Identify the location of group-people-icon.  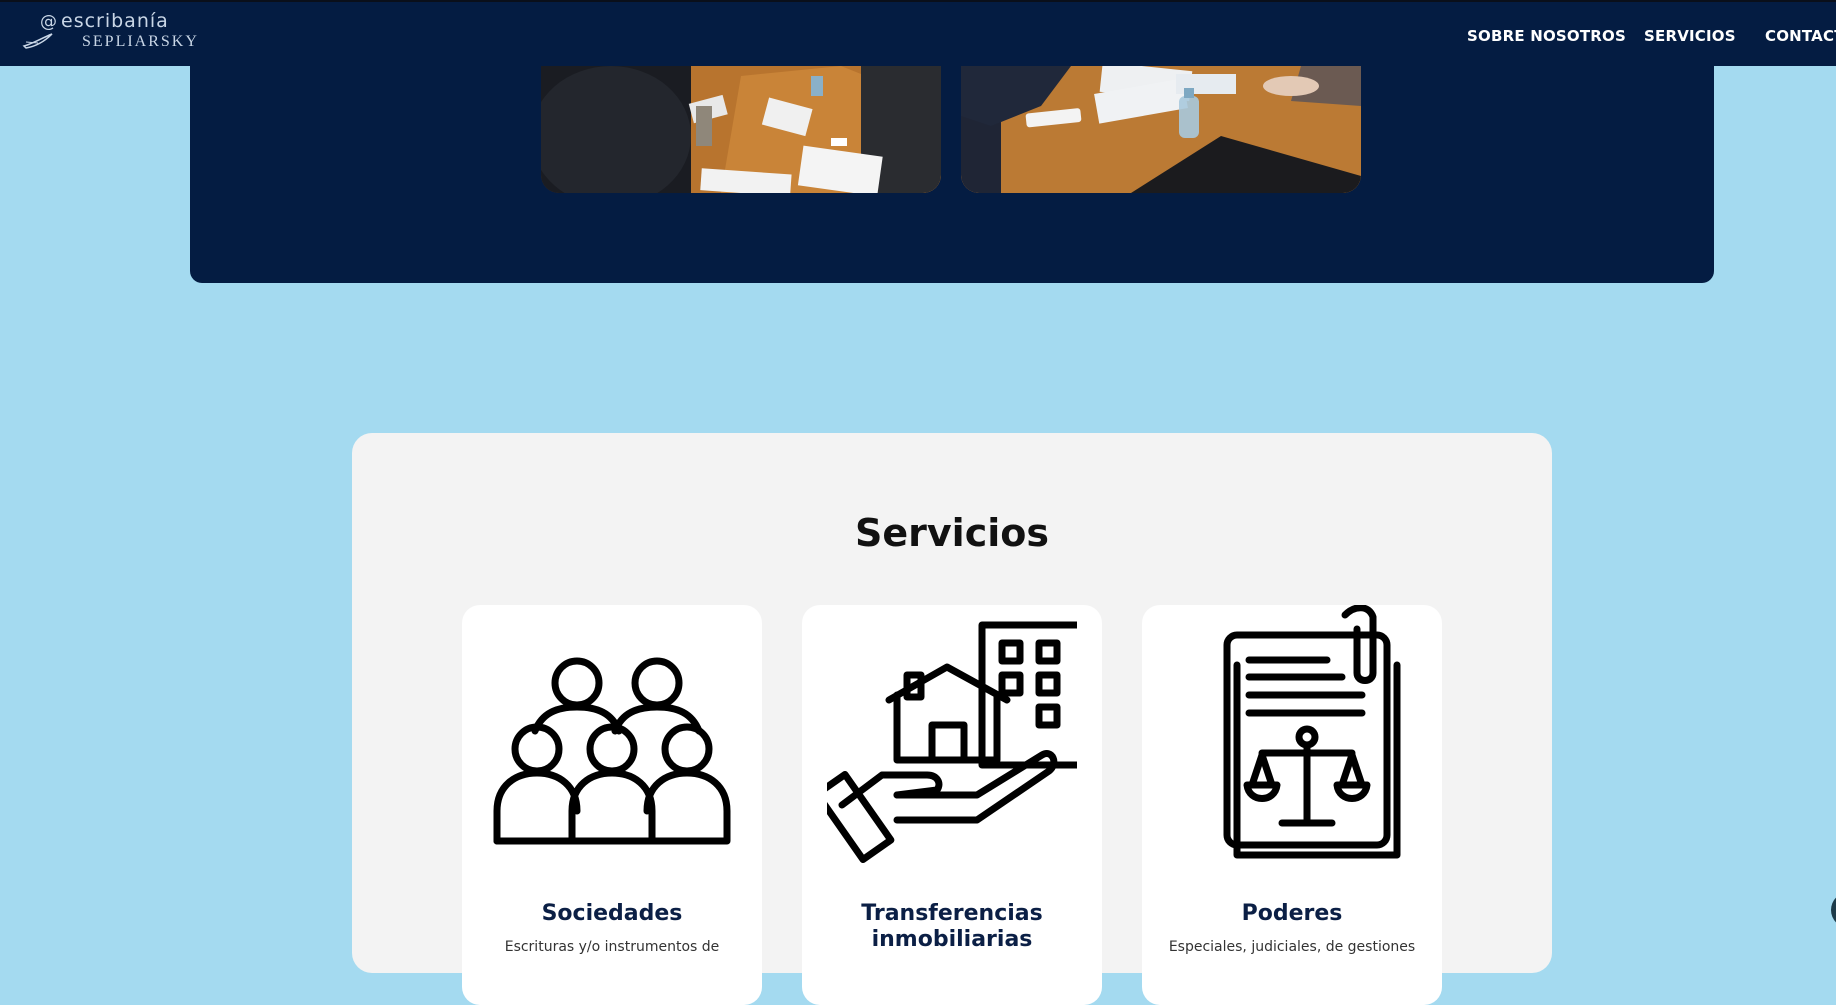
(612, 736).